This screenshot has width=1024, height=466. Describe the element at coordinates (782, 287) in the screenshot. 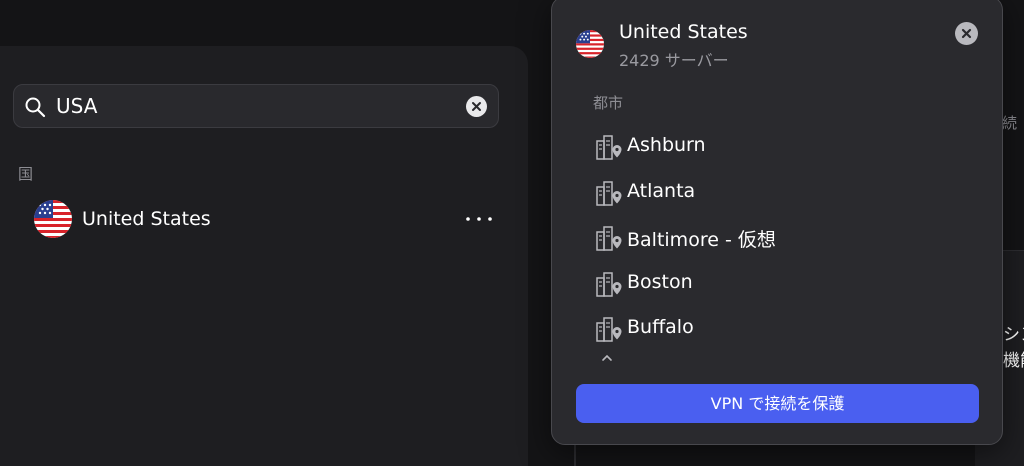

I see `city-item: Boston` at that location.